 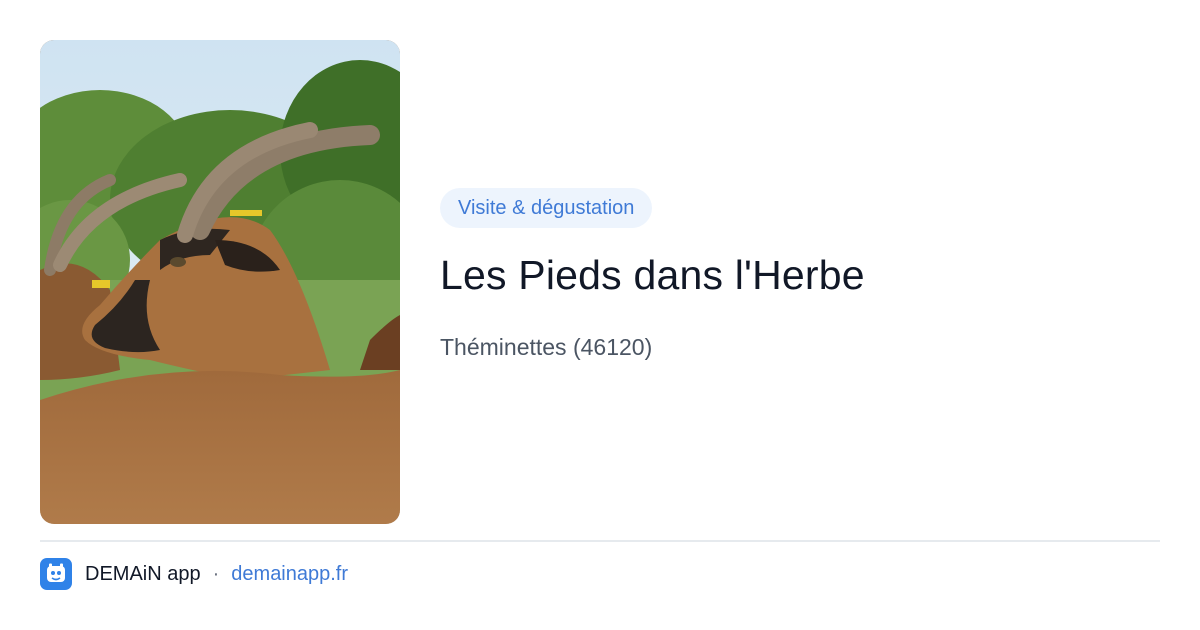 I want to click on footer: DEMAiN app · demainapp.fr, so click(x=194, y=574).